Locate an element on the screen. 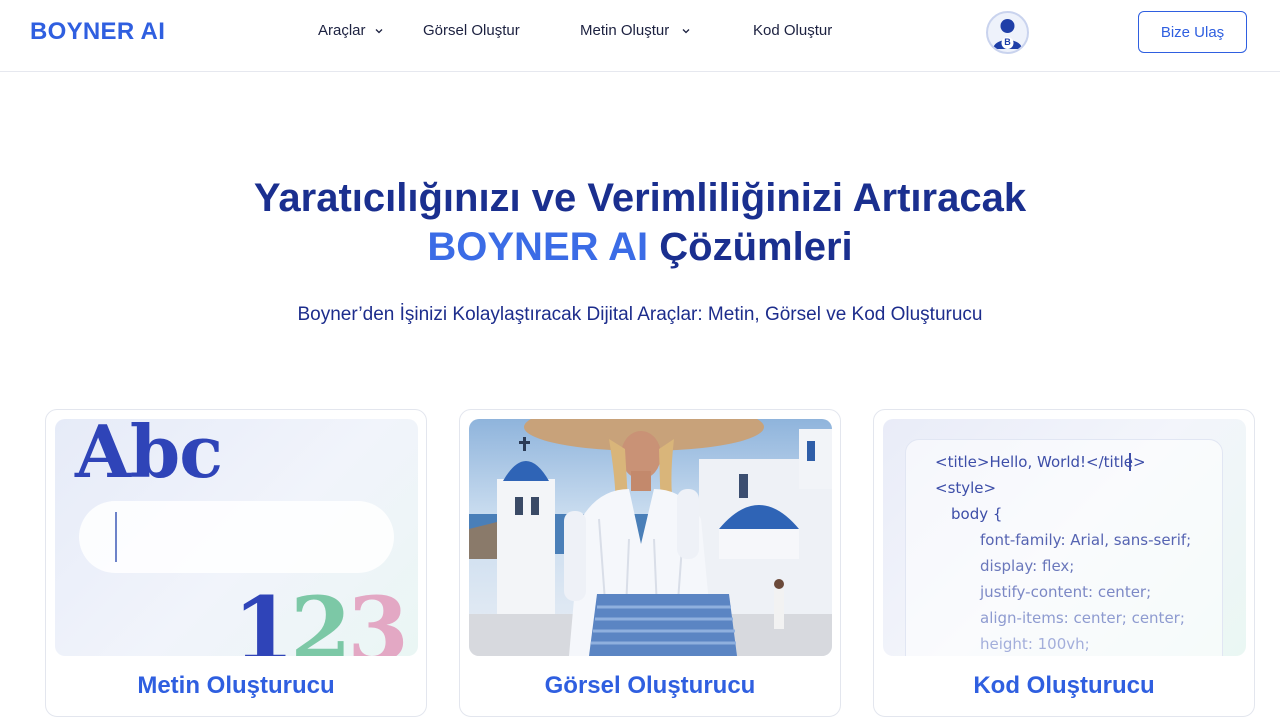  nav-item-label: Görsel Oluştur is located at coordinates (471, 30).